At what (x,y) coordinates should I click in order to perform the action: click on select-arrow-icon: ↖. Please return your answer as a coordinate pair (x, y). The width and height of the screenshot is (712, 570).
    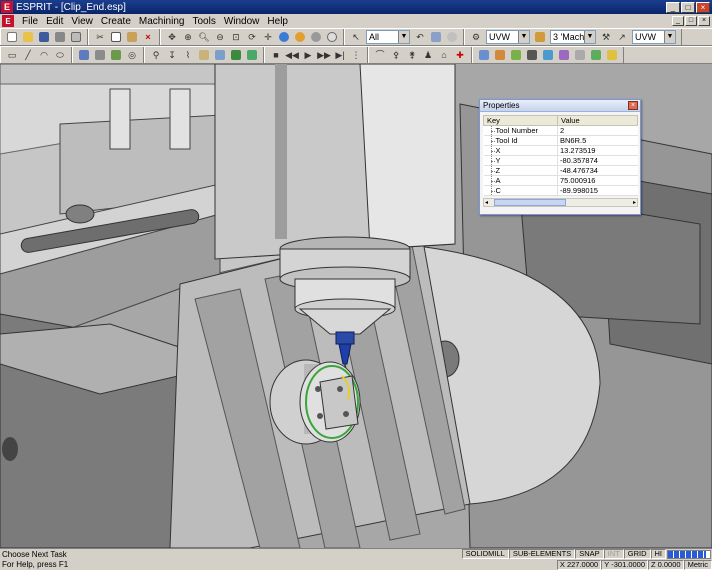
    Looking at the image, I should click on (356, 37).